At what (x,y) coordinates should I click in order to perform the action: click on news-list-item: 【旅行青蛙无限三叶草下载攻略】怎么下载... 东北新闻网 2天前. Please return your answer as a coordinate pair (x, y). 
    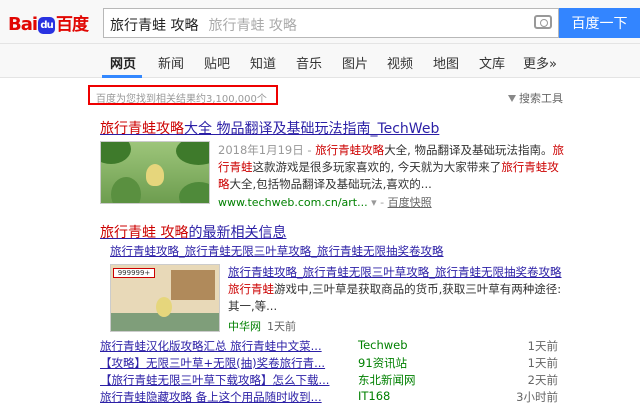
    Looking at the image, I should click on (330, 380).